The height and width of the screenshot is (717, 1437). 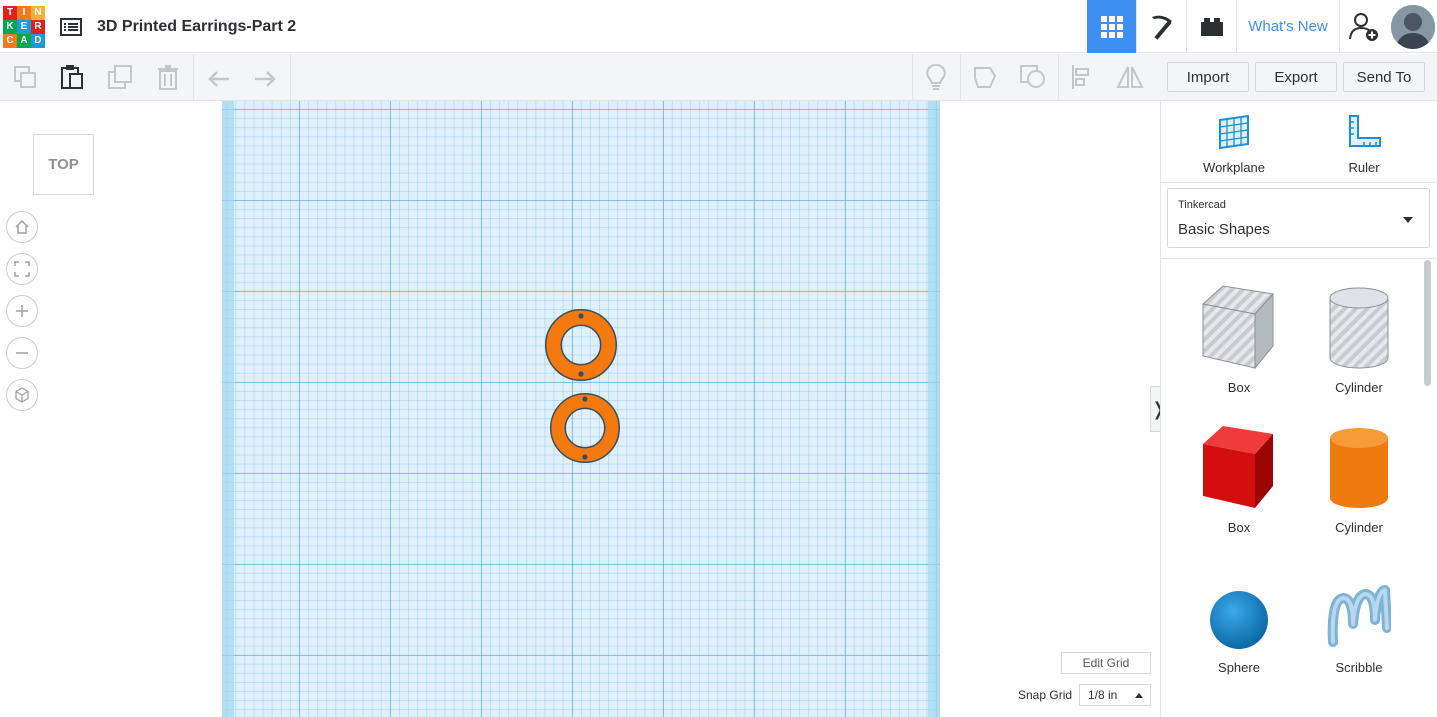 What do you see at coordinates (38, 27) in the screenshot?
I see `logo-letter: R` at bounding box center [38, 27].